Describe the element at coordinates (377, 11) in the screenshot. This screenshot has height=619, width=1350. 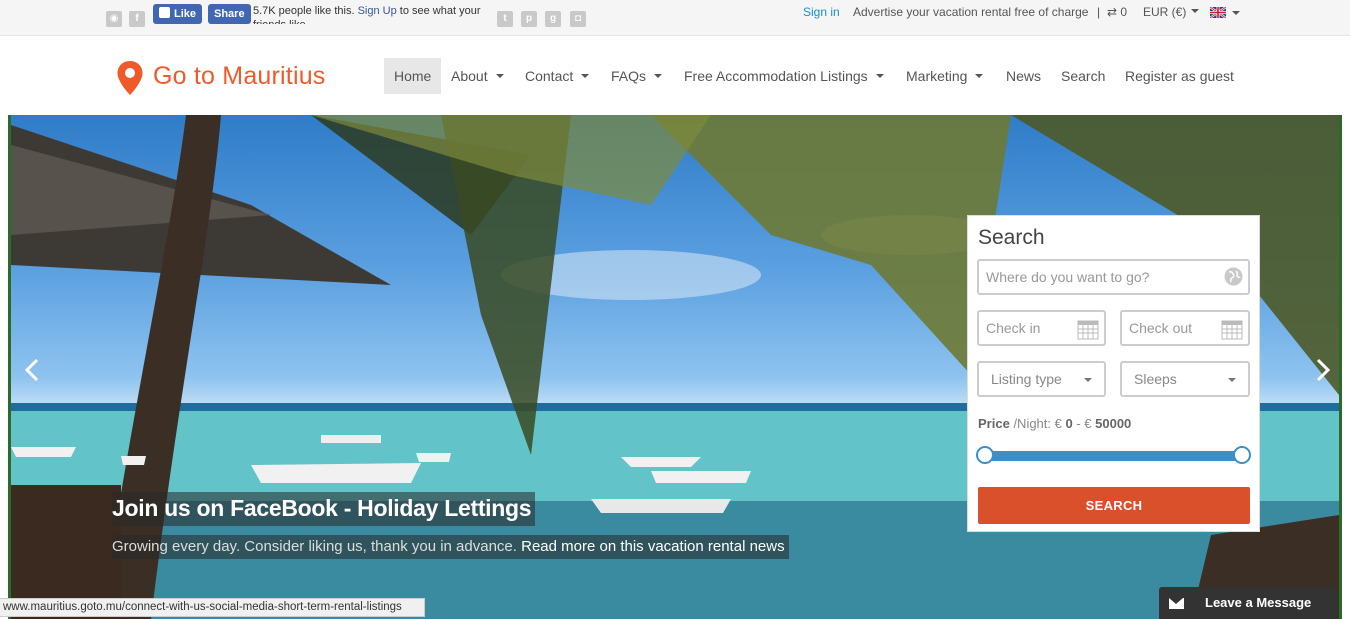
I see `facebook-signup-link: Sign Up` at that location.